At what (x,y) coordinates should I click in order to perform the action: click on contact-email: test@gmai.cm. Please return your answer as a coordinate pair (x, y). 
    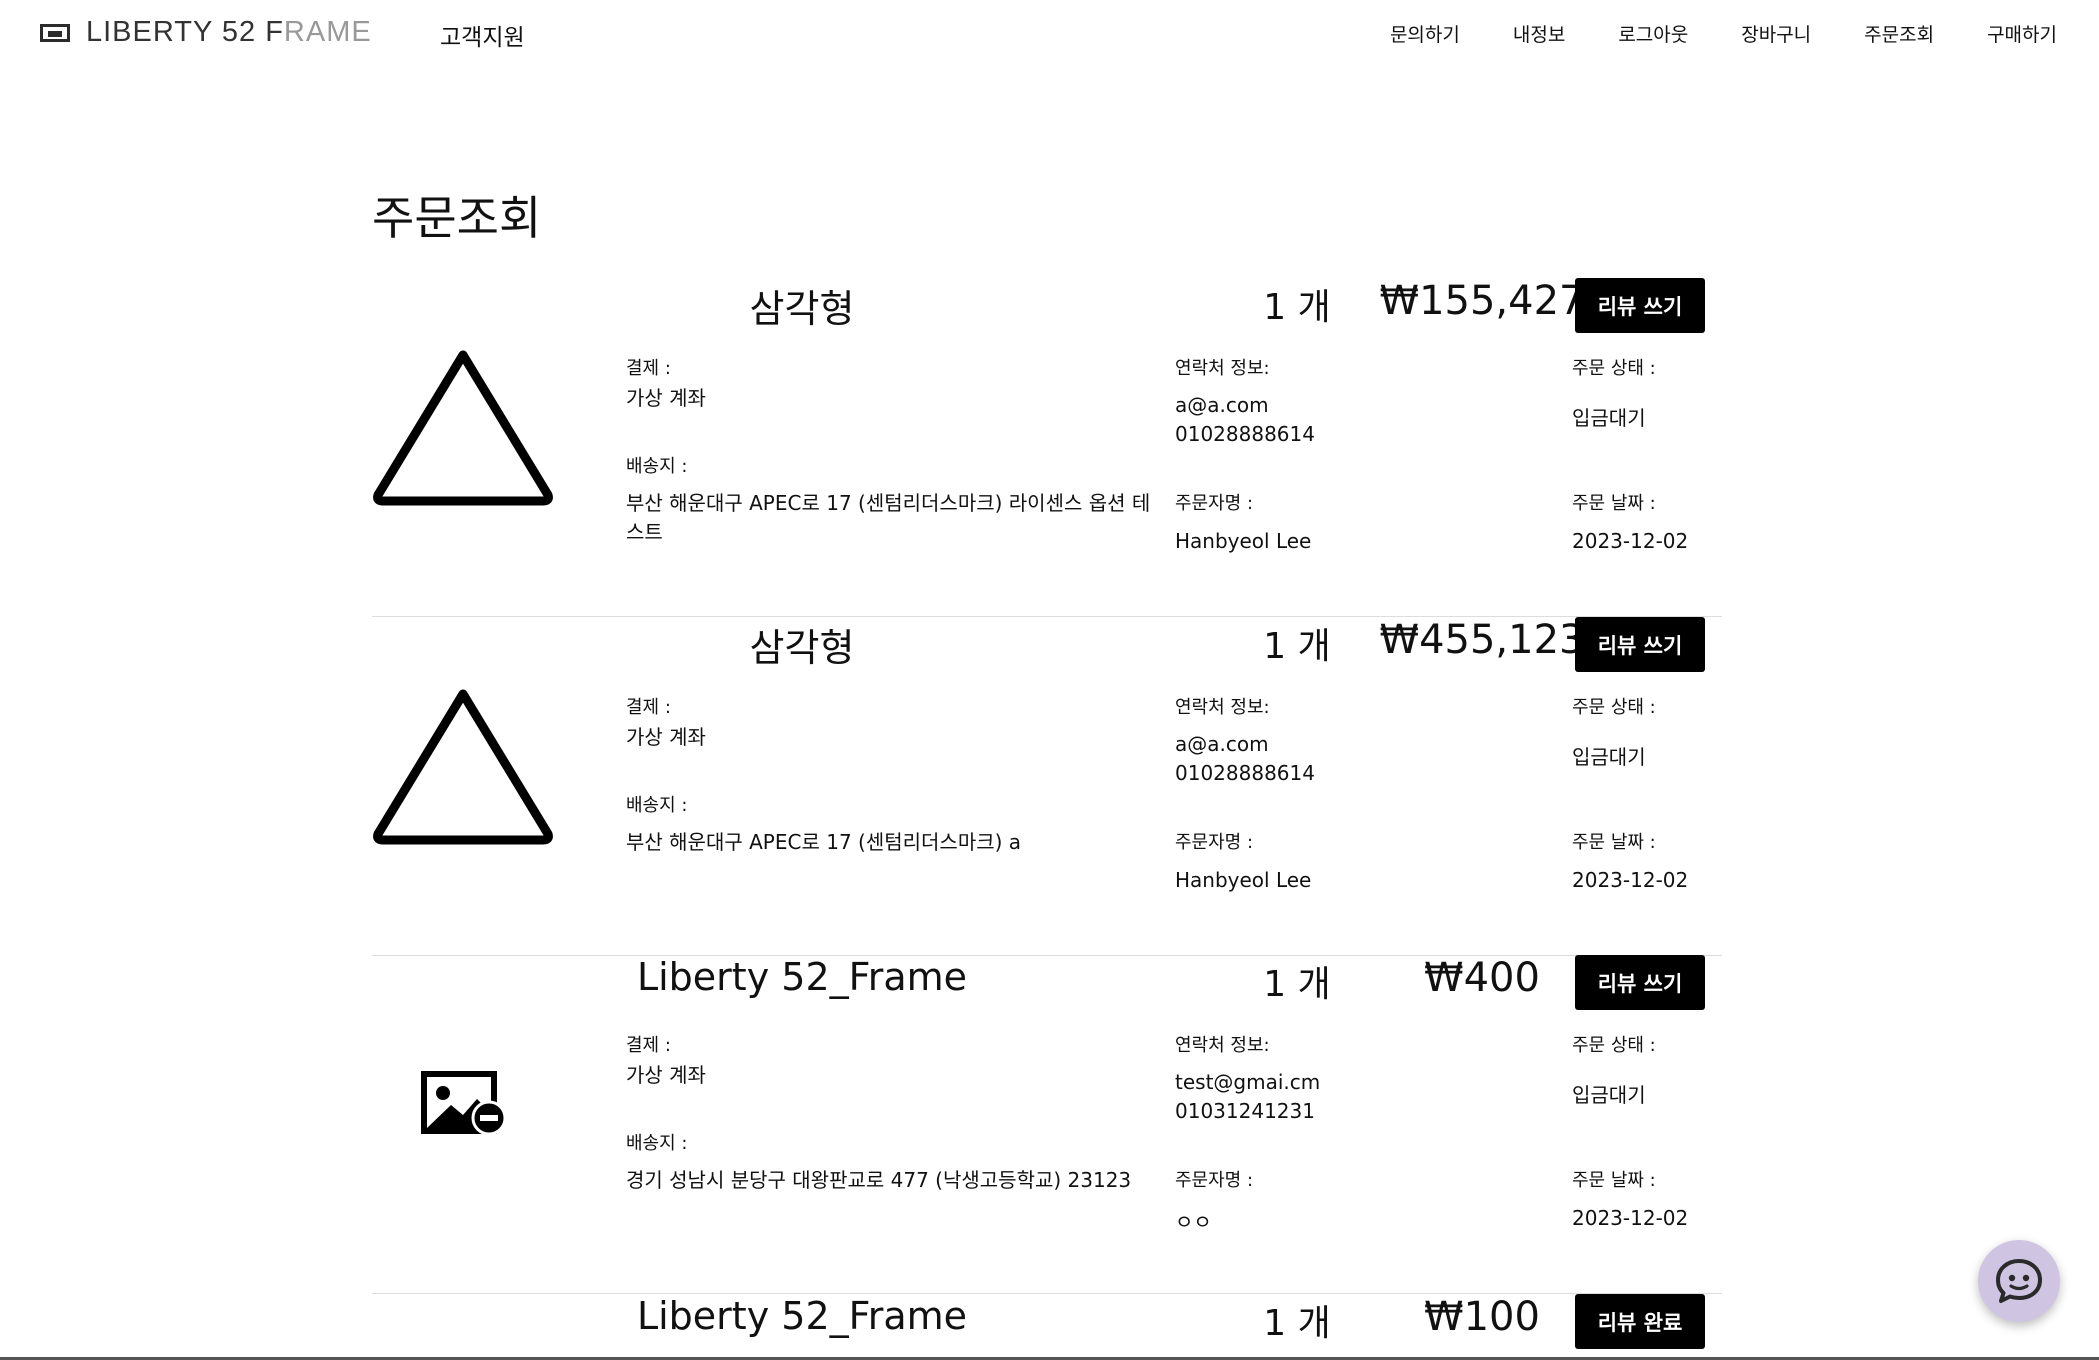
    Looking at the image, I should click on (1248, 1082).